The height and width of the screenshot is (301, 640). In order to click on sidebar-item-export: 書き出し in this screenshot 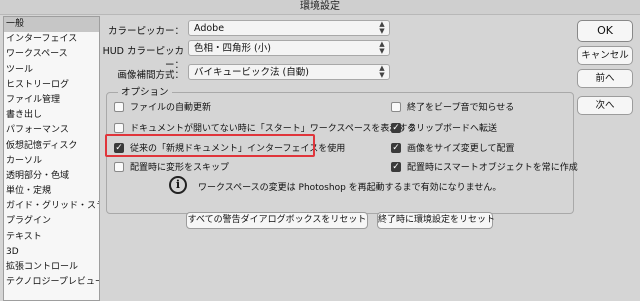, I will do `click(51, 115)`.